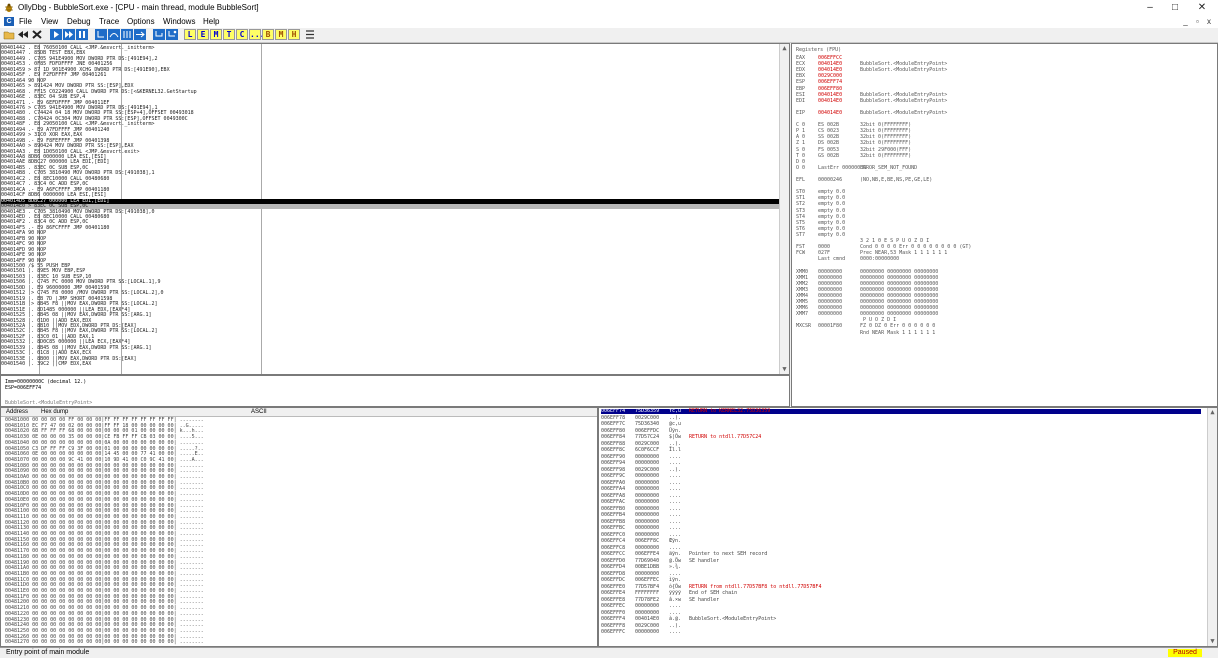 Image resolution: width=1218 pixels, height=658 pixels. Describe the element at coordinates (871, 64) in the screenshot. I see `register-line: ECX 004014E0 BubbleSort.<ModuleEntryPoint>` at that location.